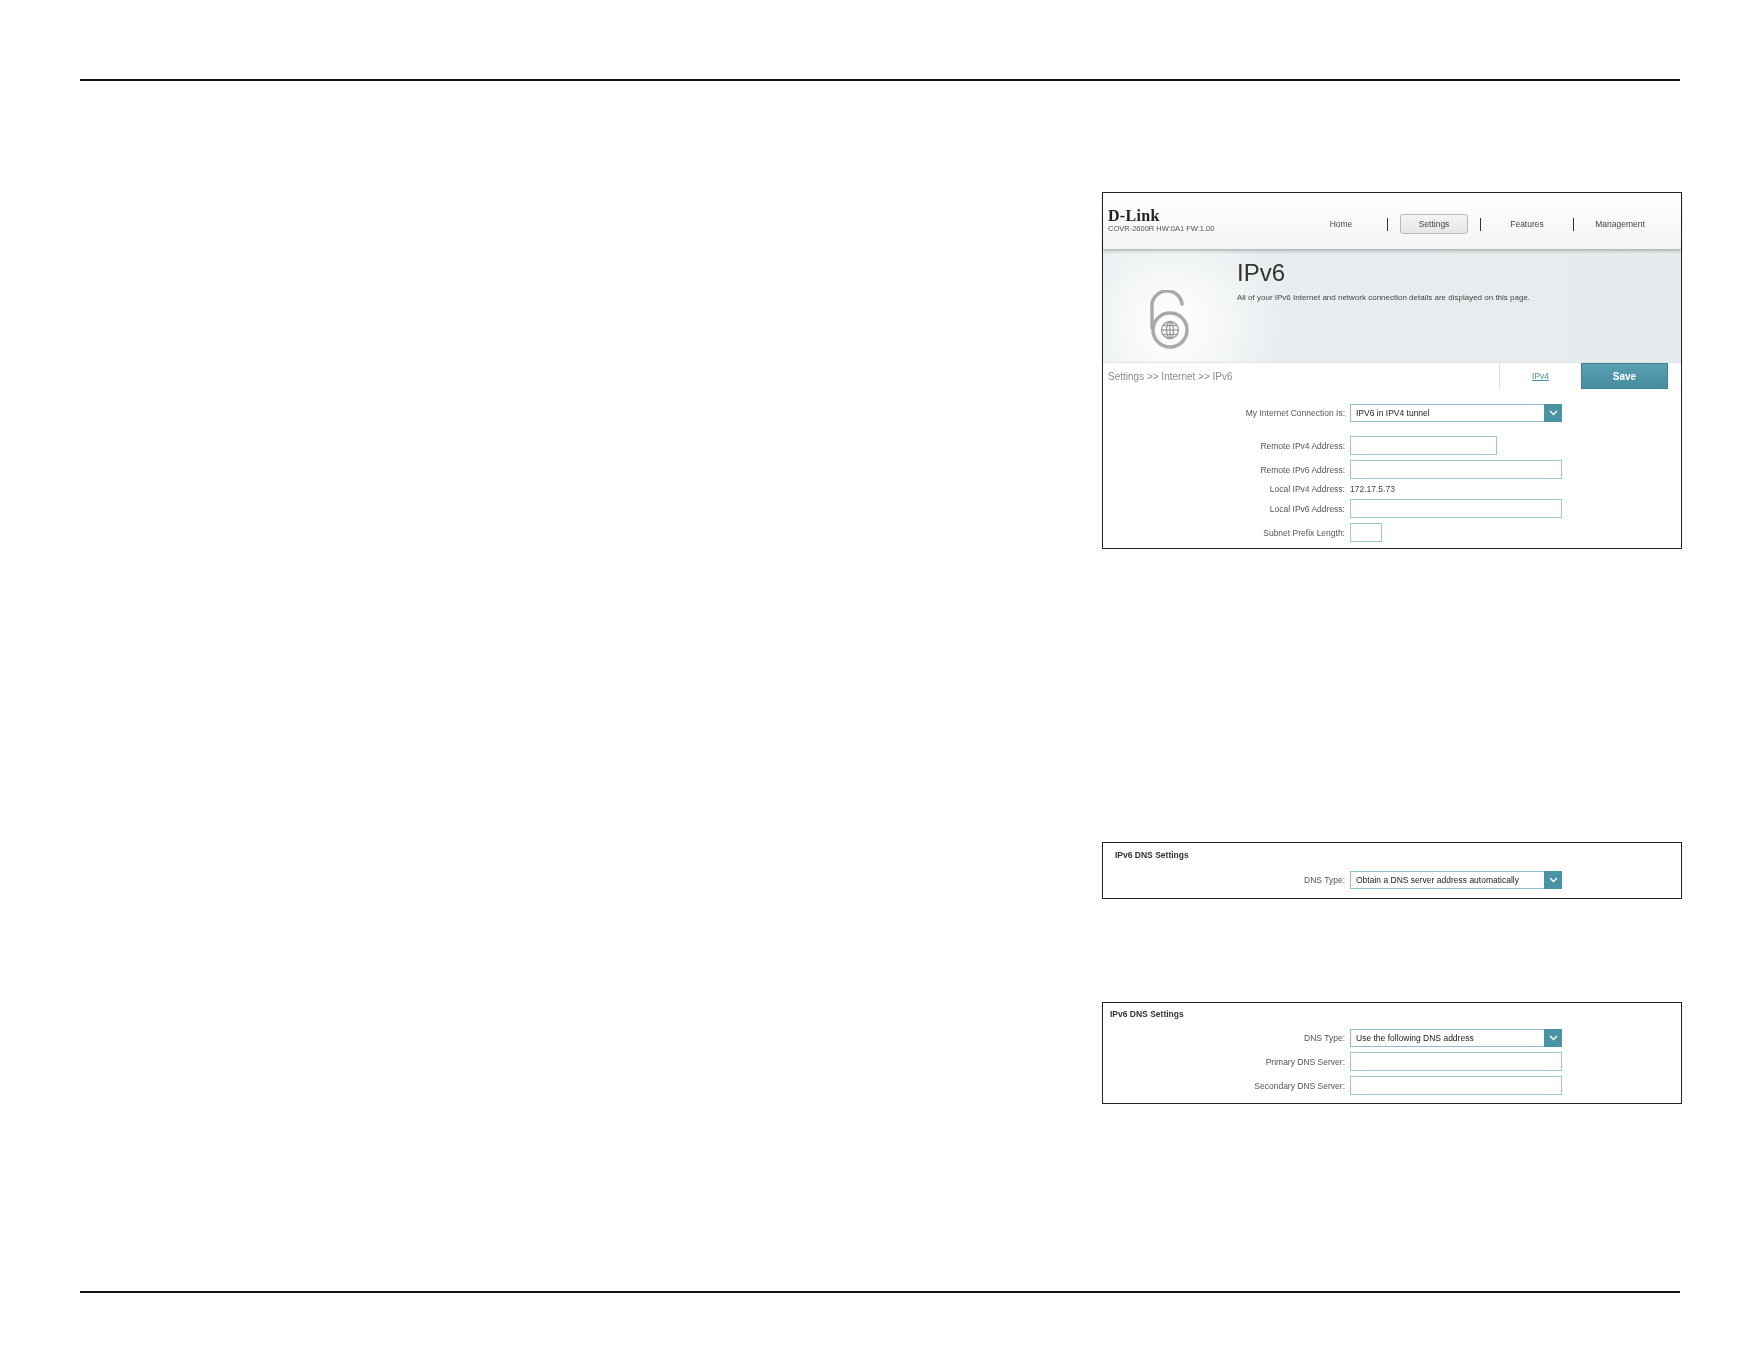  I want to click on field-label: Local IPv4 Address:, so click(1307, 489).